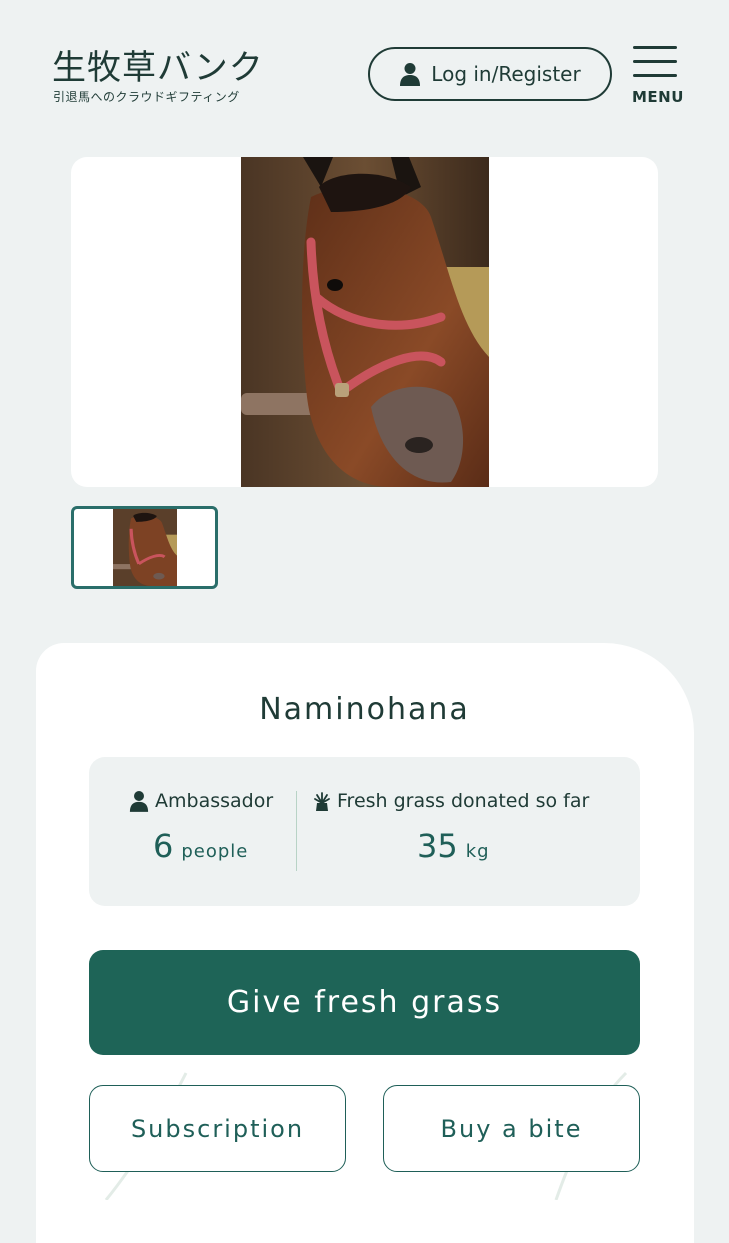 Image resolution: width=729 pixels, height=1243 pixels. I want to click on subscription-label: Subscription, so click(217, 1128).